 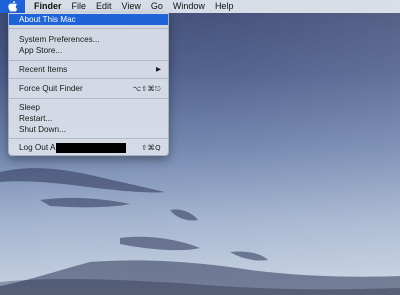 What do you see at coordinates (88, 19) in the screenshot?
I see `menu-item-about-this-mac: About This Mac` at bounding box center [88, 19].